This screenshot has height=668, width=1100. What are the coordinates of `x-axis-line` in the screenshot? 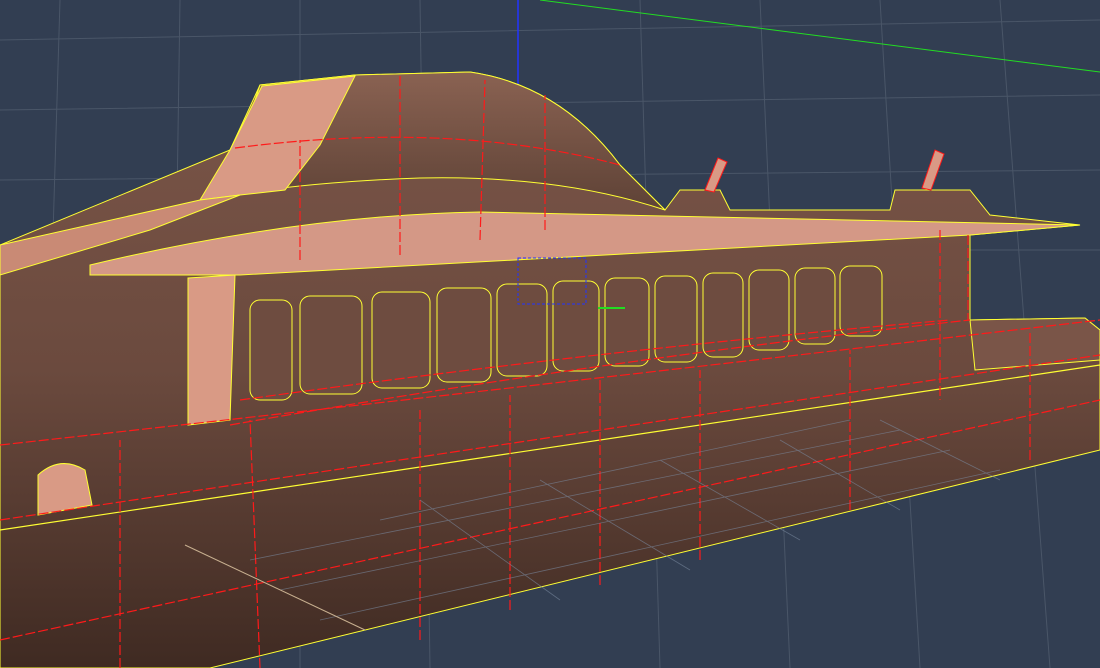 It's located at (819, 36).